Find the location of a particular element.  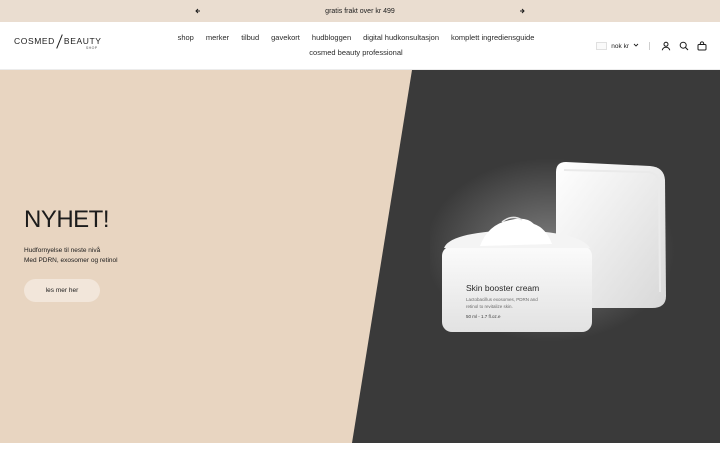

announcement-bar: gratis frakt over kr 499 is located at coordinates (360, 11).